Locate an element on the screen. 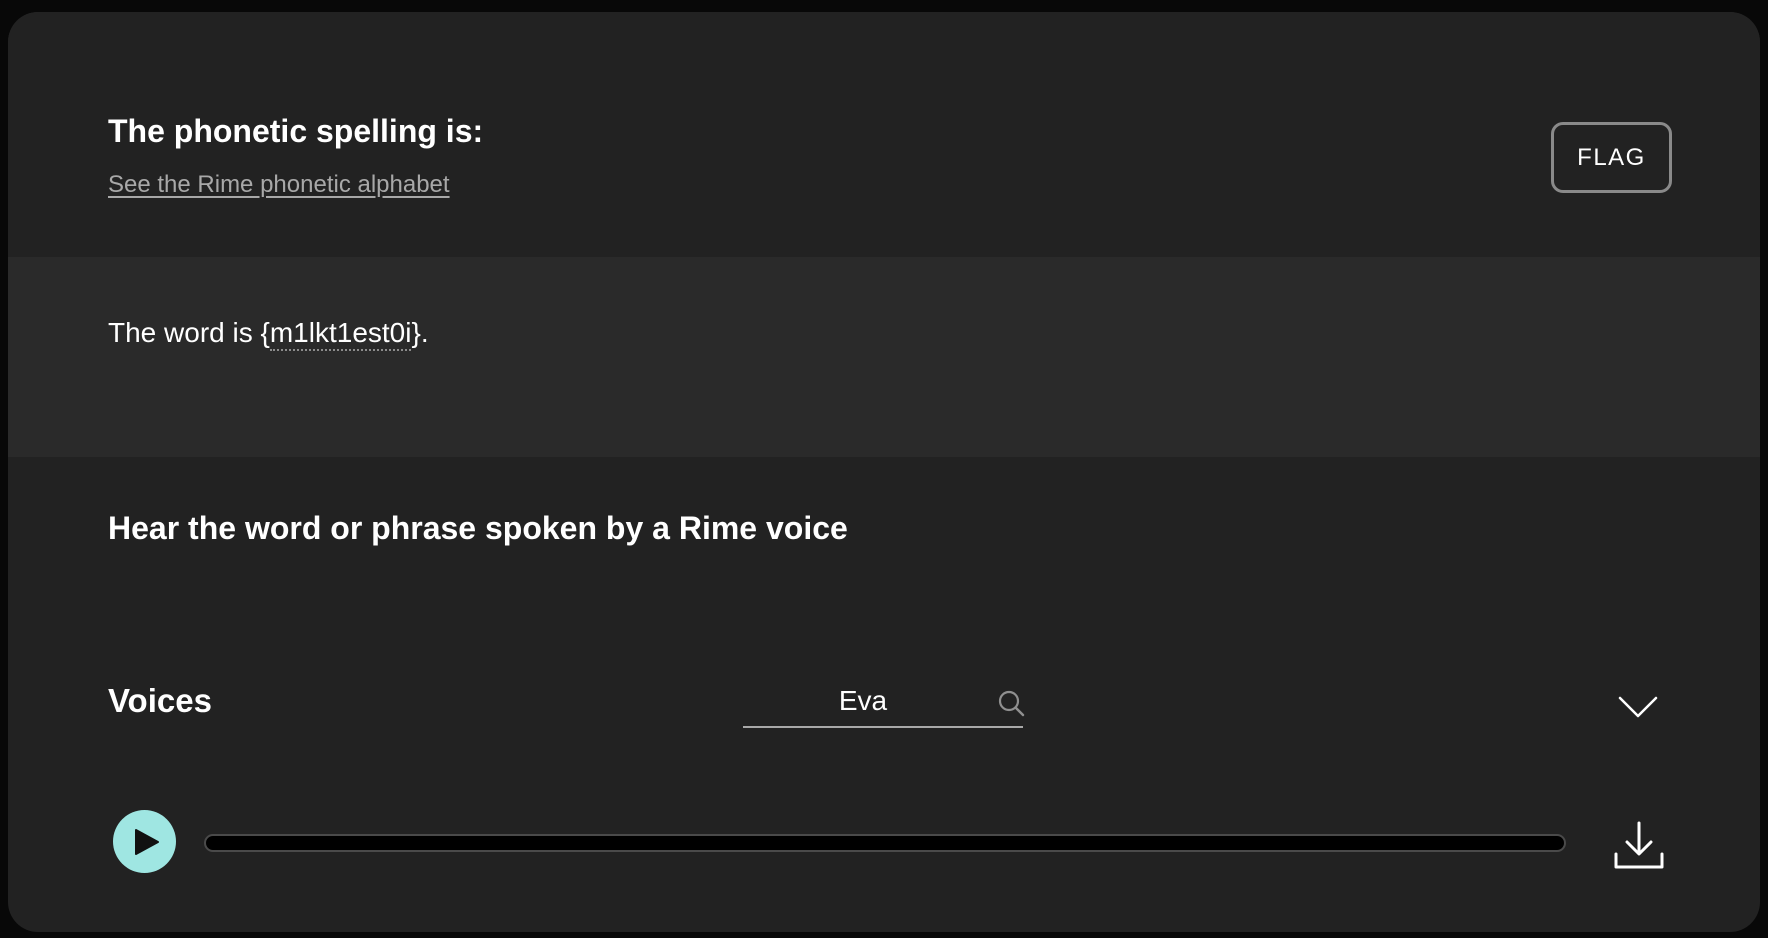 The image size is (1768, 938). play-button is located at coordinates (144, 841).